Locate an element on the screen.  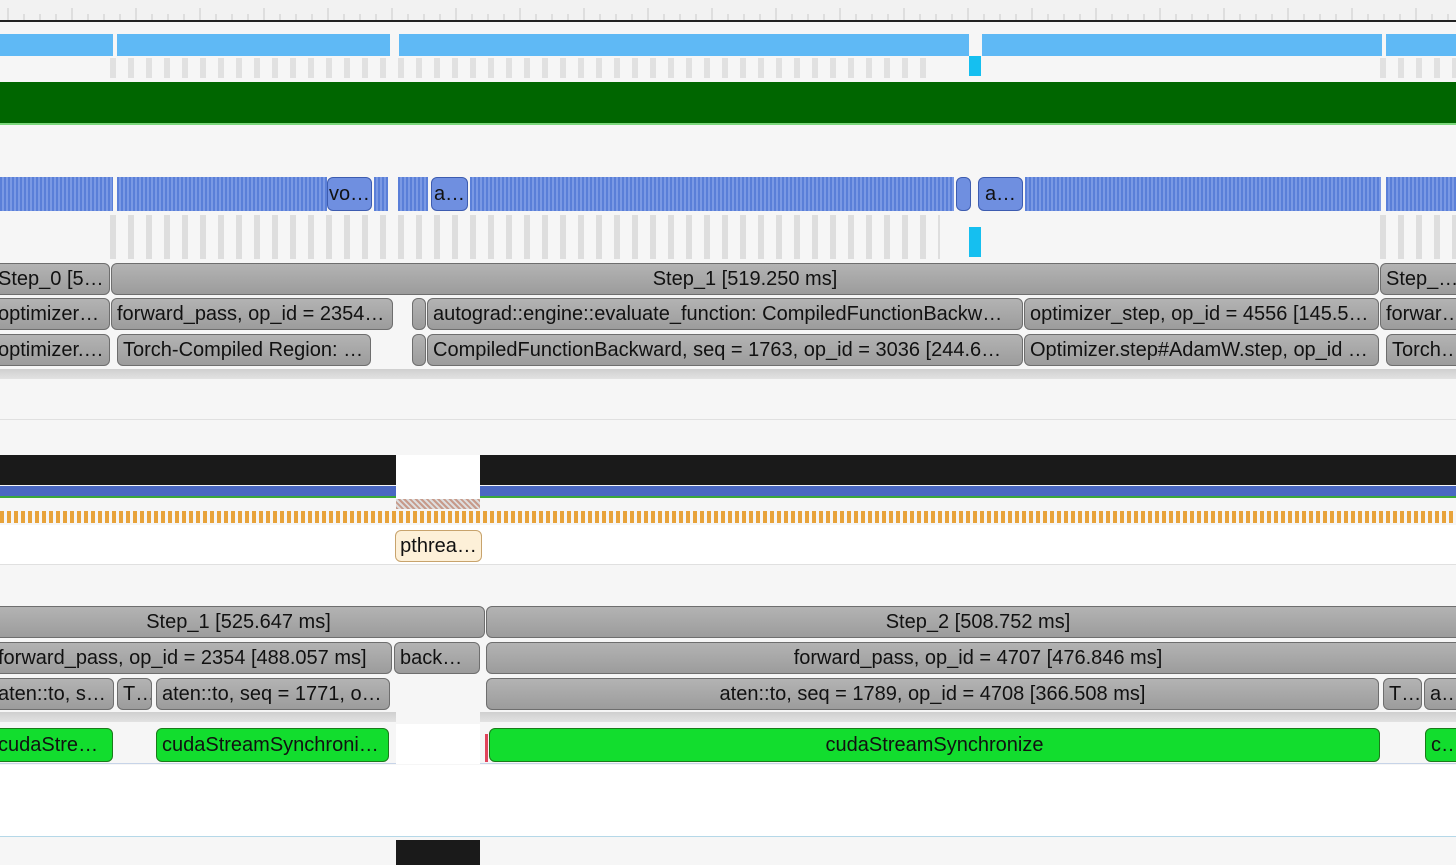
gpu-activity-track is located at coordinates (728, 51).